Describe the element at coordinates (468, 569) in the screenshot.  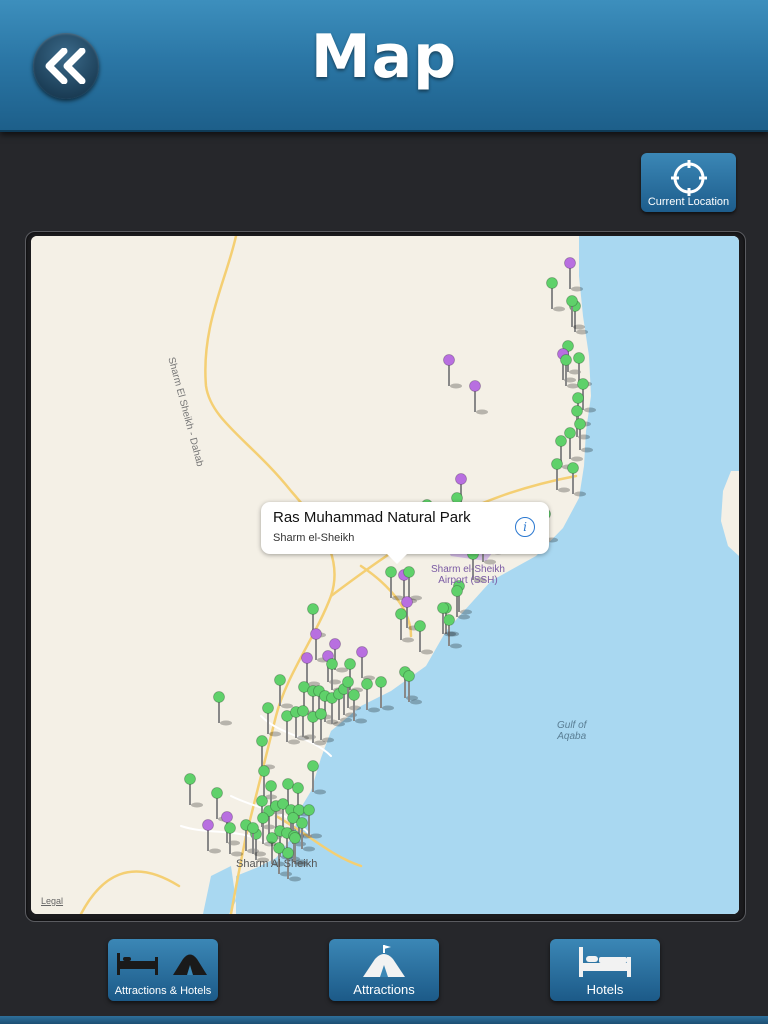
I see `airport-label-line1: Sharm el-Sheikh` at that location.